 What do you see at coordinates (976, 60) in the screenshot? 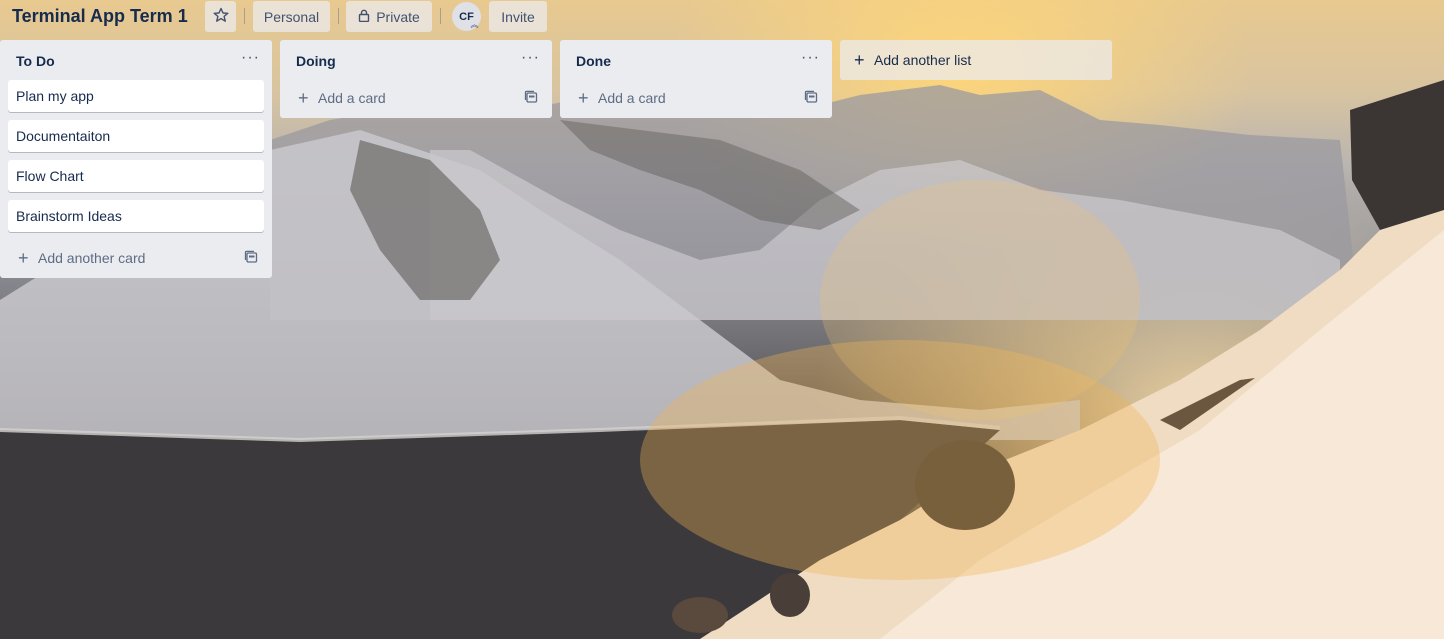
I see `add-list-button: + Add another list` at bounding box center [976, 60].